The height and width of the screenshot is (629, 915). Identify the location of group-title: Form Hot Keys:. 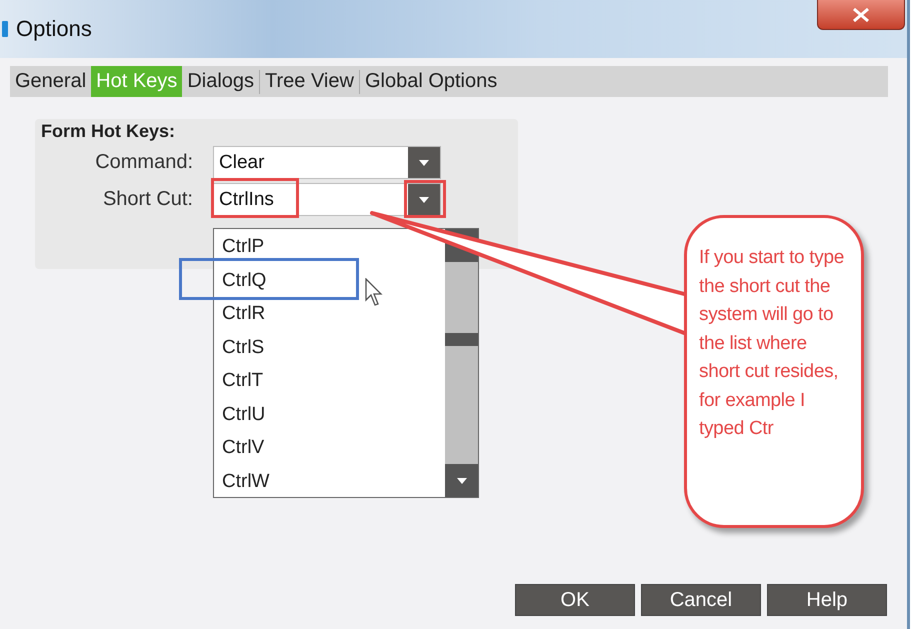
(108, 131).